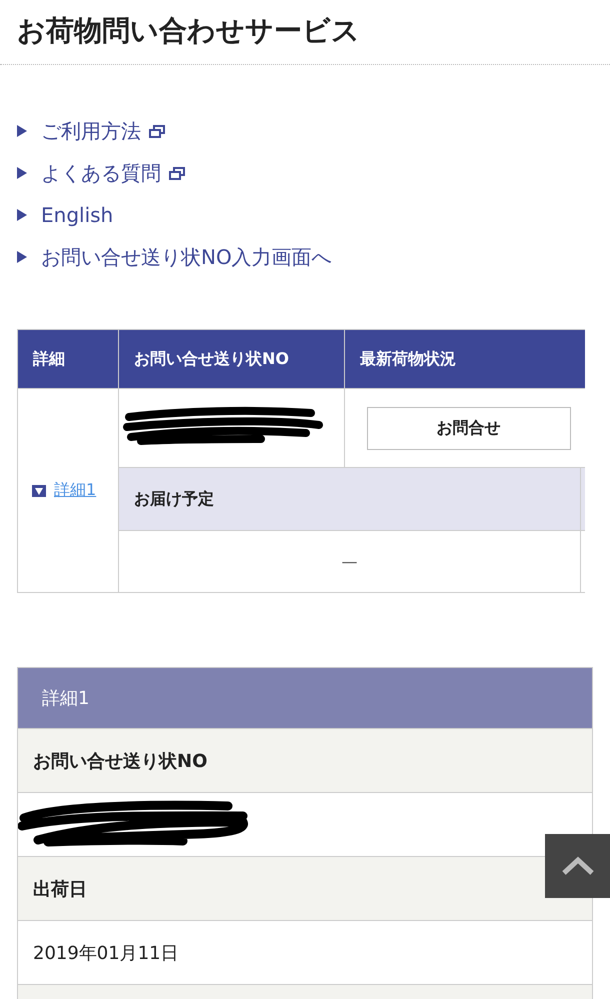  I want to click on chevron-up-icon, so click(577, 866).